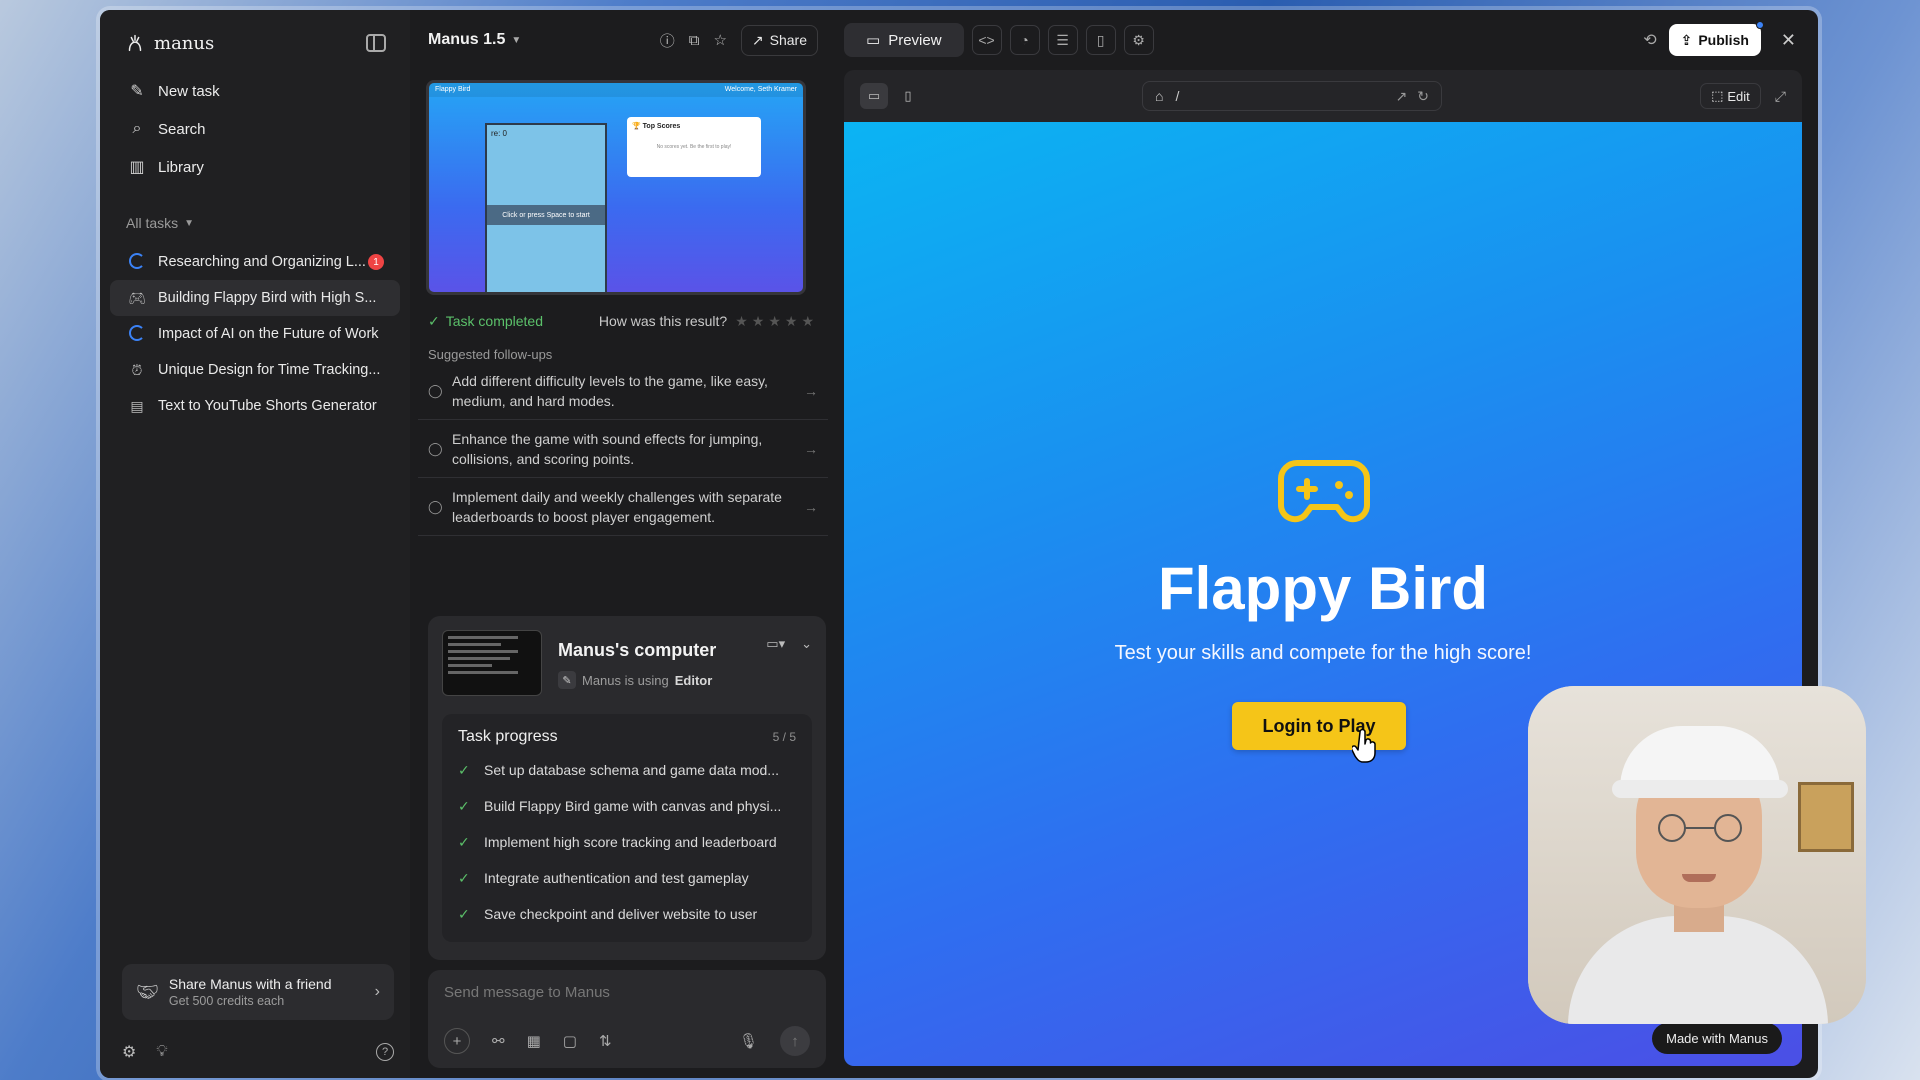 This screenshot has height=1080, width=1920. Describe the element at coordinates (776, 321) in the screenshot. I see `star-rating-icons: ★★★★★` at that location.